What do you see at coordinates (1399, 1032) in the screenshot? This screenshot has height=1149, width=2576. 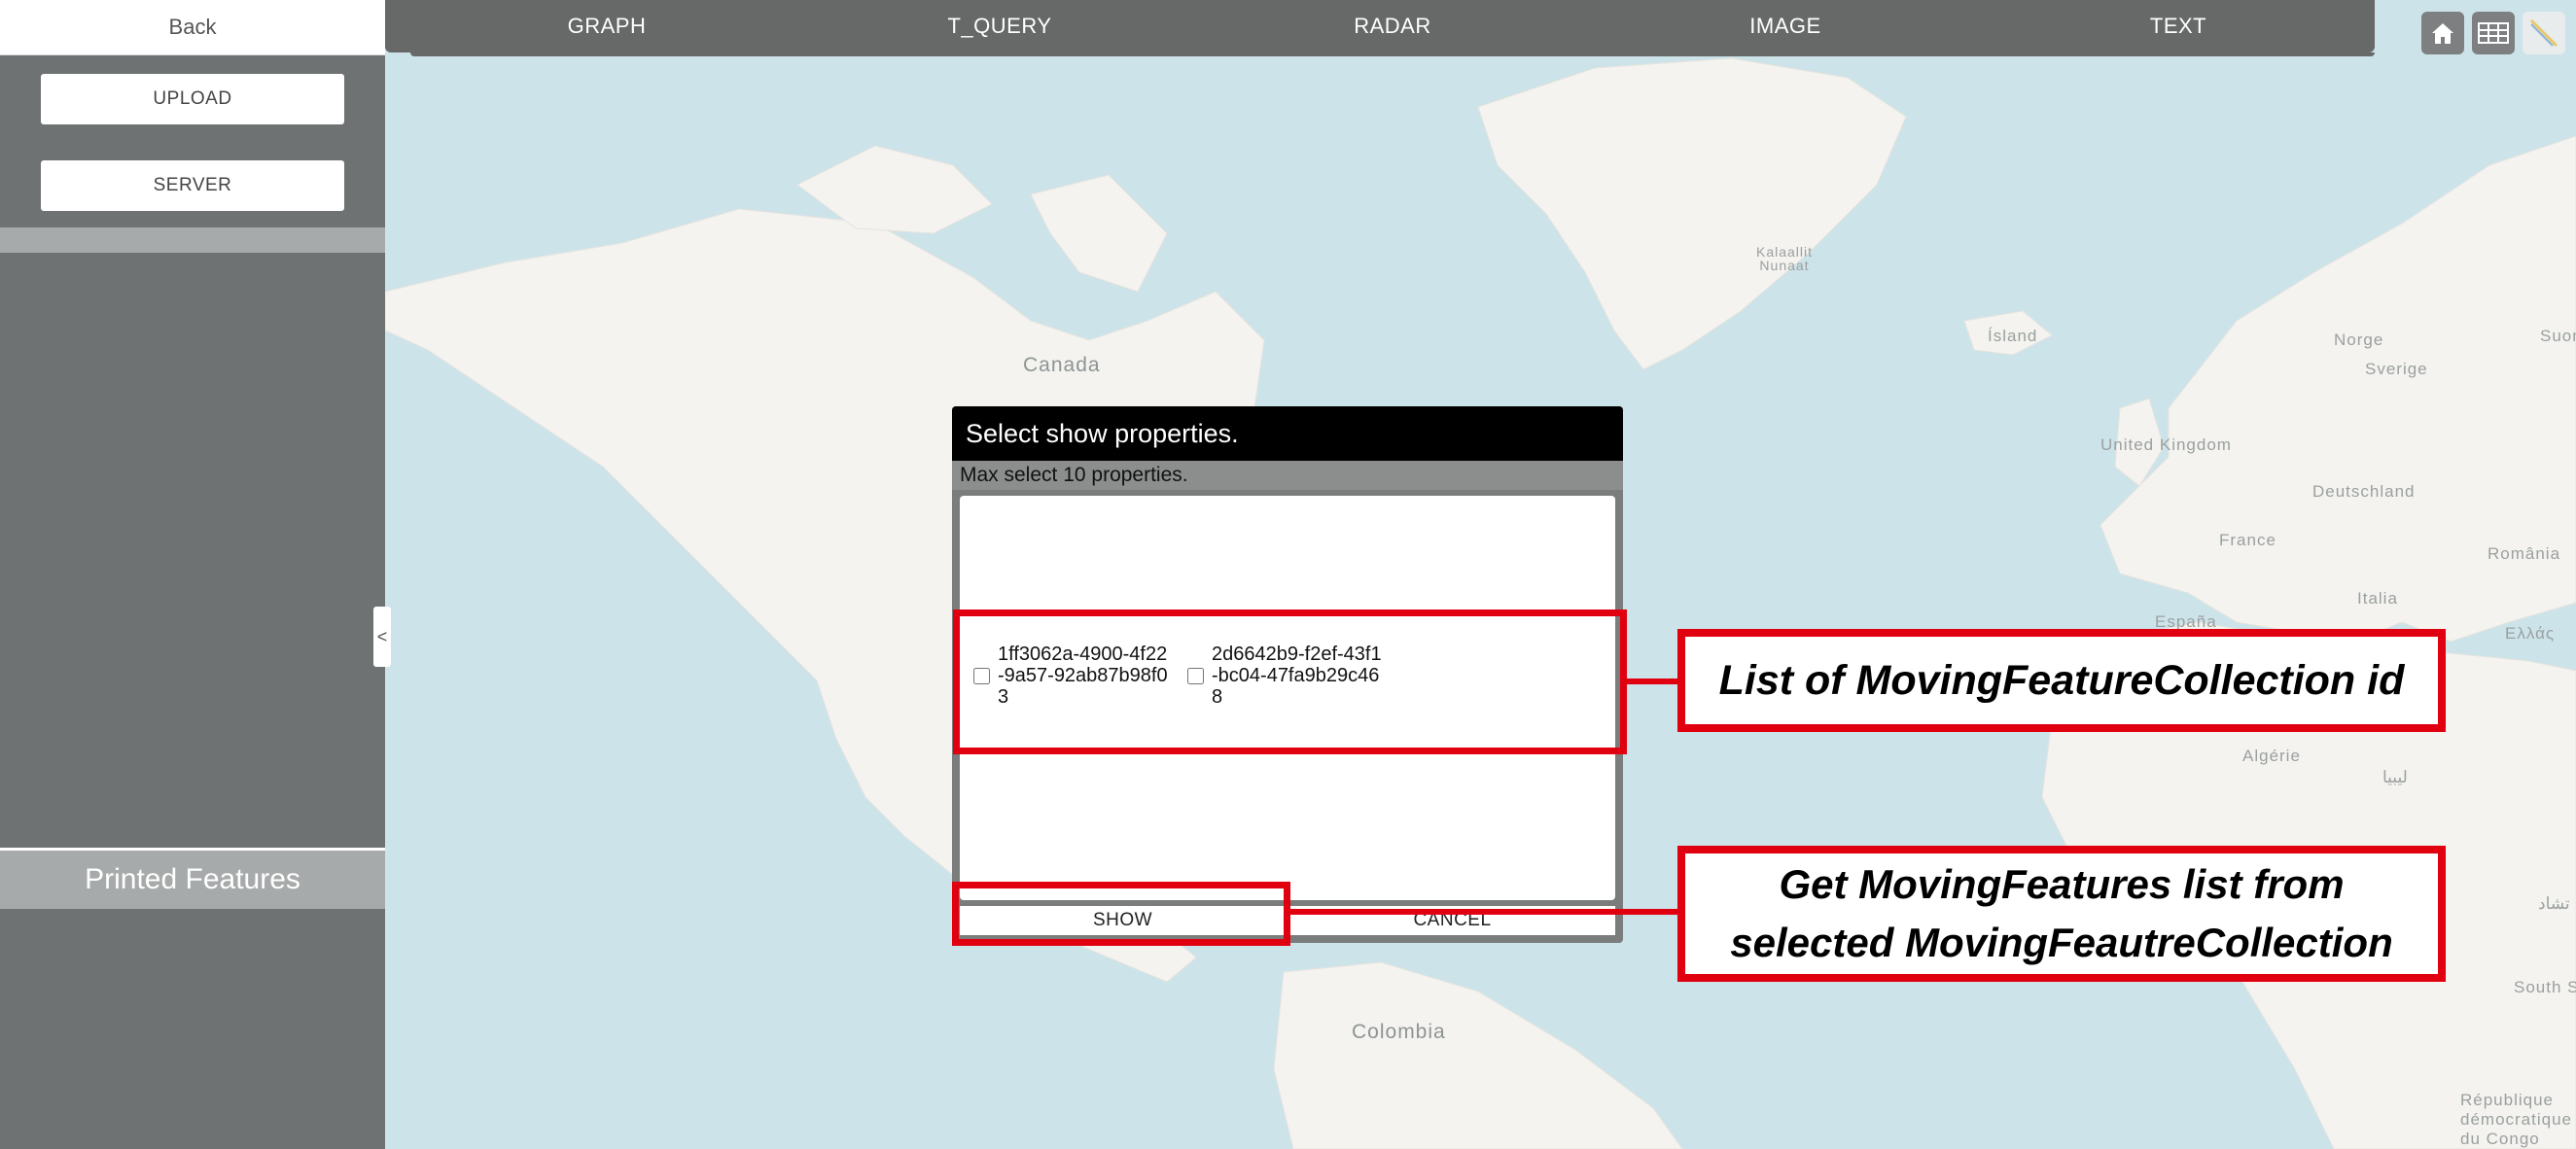 I see `map-label: Colombia` at bounding box center [1399, 1032].